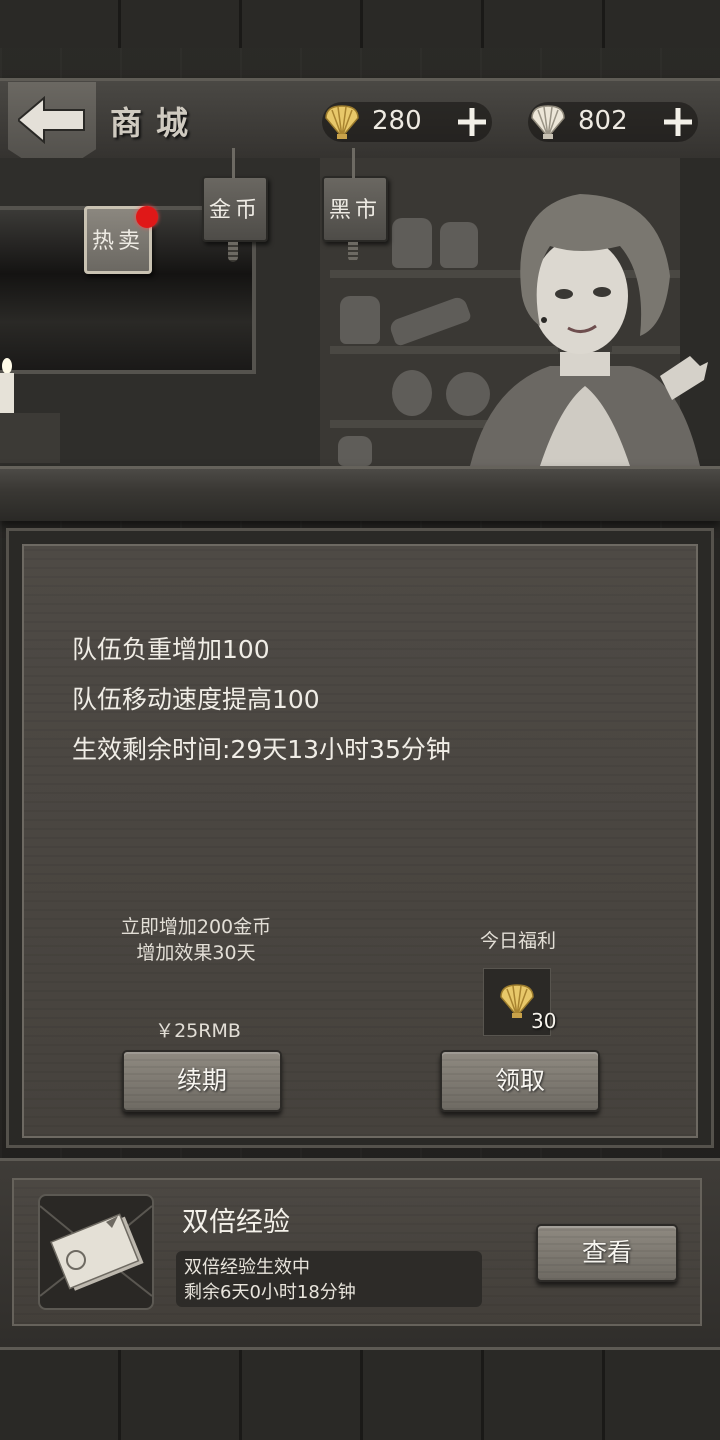 This screenshot has width=720, height=1440. What do you see at coordinates (261, 749) in the screenshot?
I see `remaining-time: 生效剩余时间:29天13小时35分钟` at bounding box center [261, 749].